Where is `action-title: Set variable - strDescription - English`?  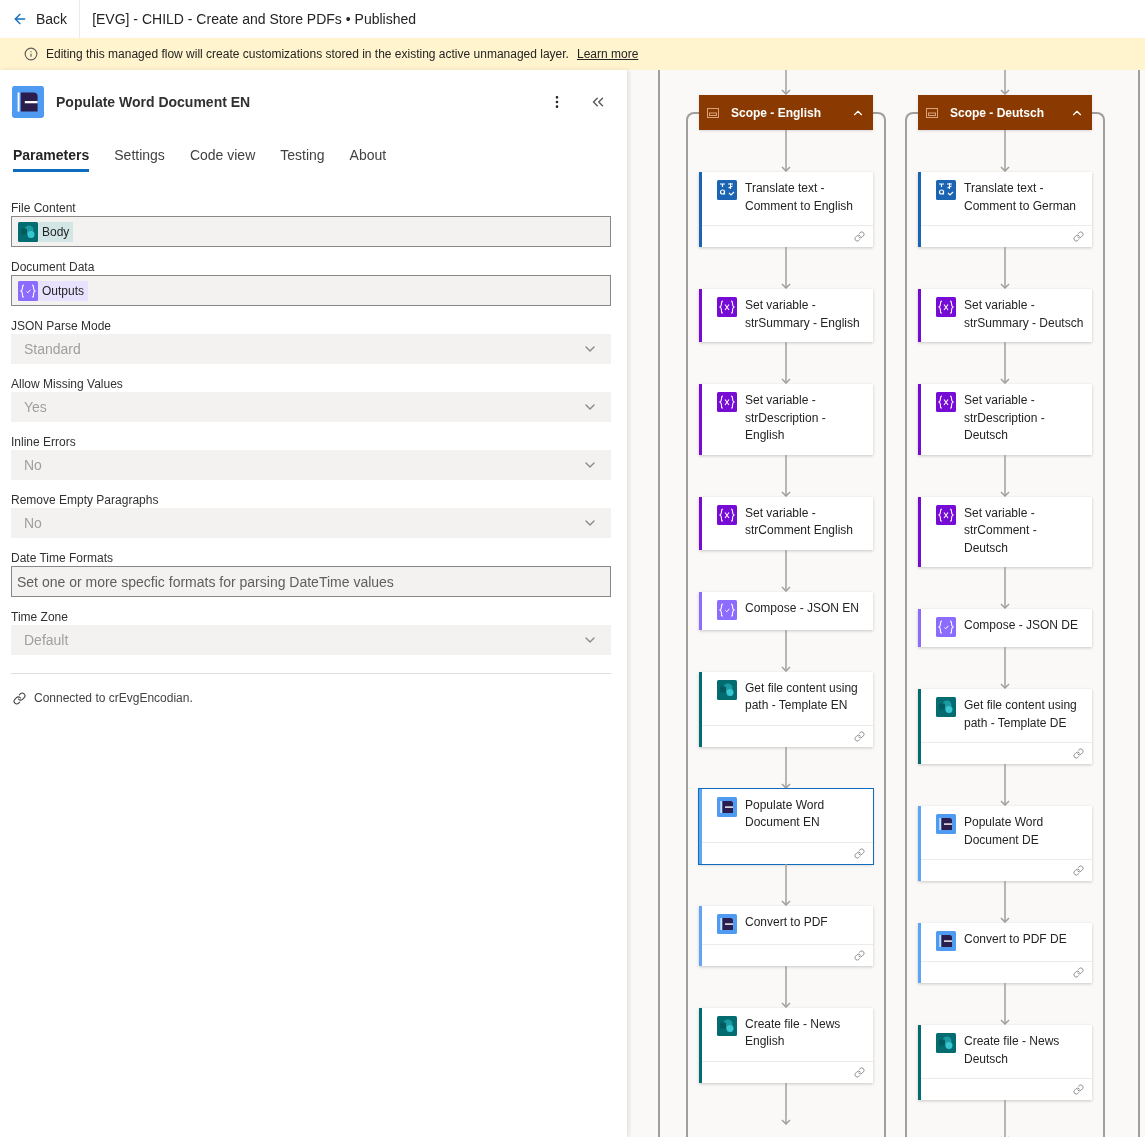 action-title: Set variable - strDescription - English is located at coordinates (786, 418).